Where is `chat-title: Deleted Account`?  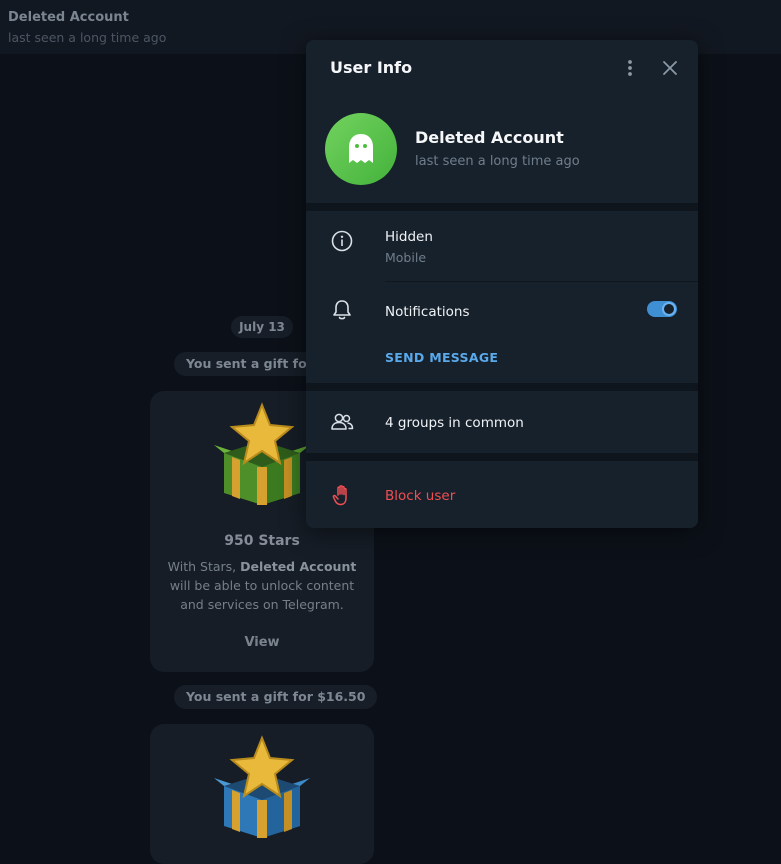
chat-title: Deleted Account is located at coordinates (68, 17).